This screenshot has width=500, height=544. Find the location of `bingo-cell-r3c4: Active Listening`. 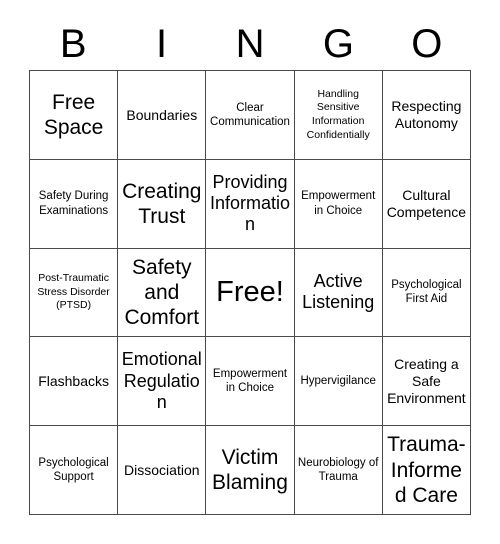

bingo-cell-r3c4: Active Listening is located at coordinates (338, 293).